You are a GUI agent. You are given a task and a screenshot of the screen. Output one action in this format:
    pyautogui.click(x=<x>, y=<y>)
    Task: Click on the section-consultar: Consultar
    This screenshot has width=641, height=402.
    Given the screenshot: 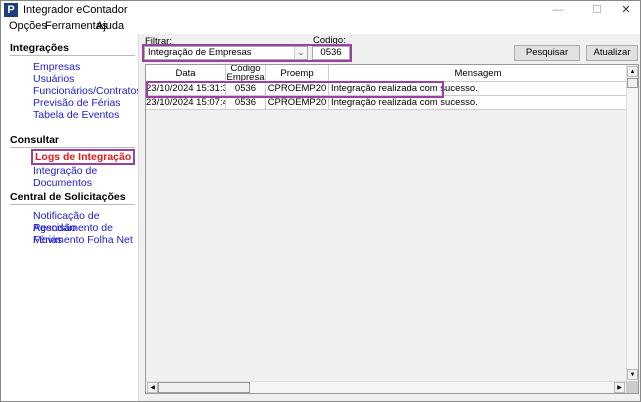 What is the action you would take?
    pyautogui.click(x=35, y=140)
    